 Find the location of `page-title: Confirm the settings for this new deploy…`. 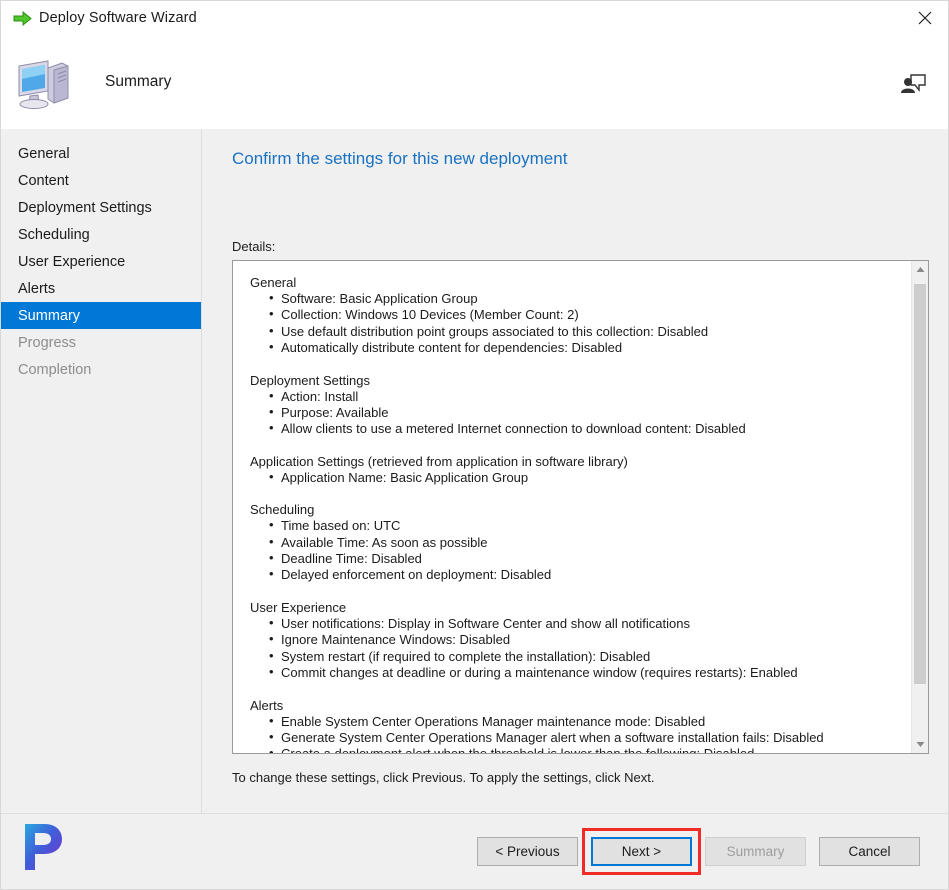

page-title: Confirm the settings for this new deploy… is located at coordinates (400, 158).